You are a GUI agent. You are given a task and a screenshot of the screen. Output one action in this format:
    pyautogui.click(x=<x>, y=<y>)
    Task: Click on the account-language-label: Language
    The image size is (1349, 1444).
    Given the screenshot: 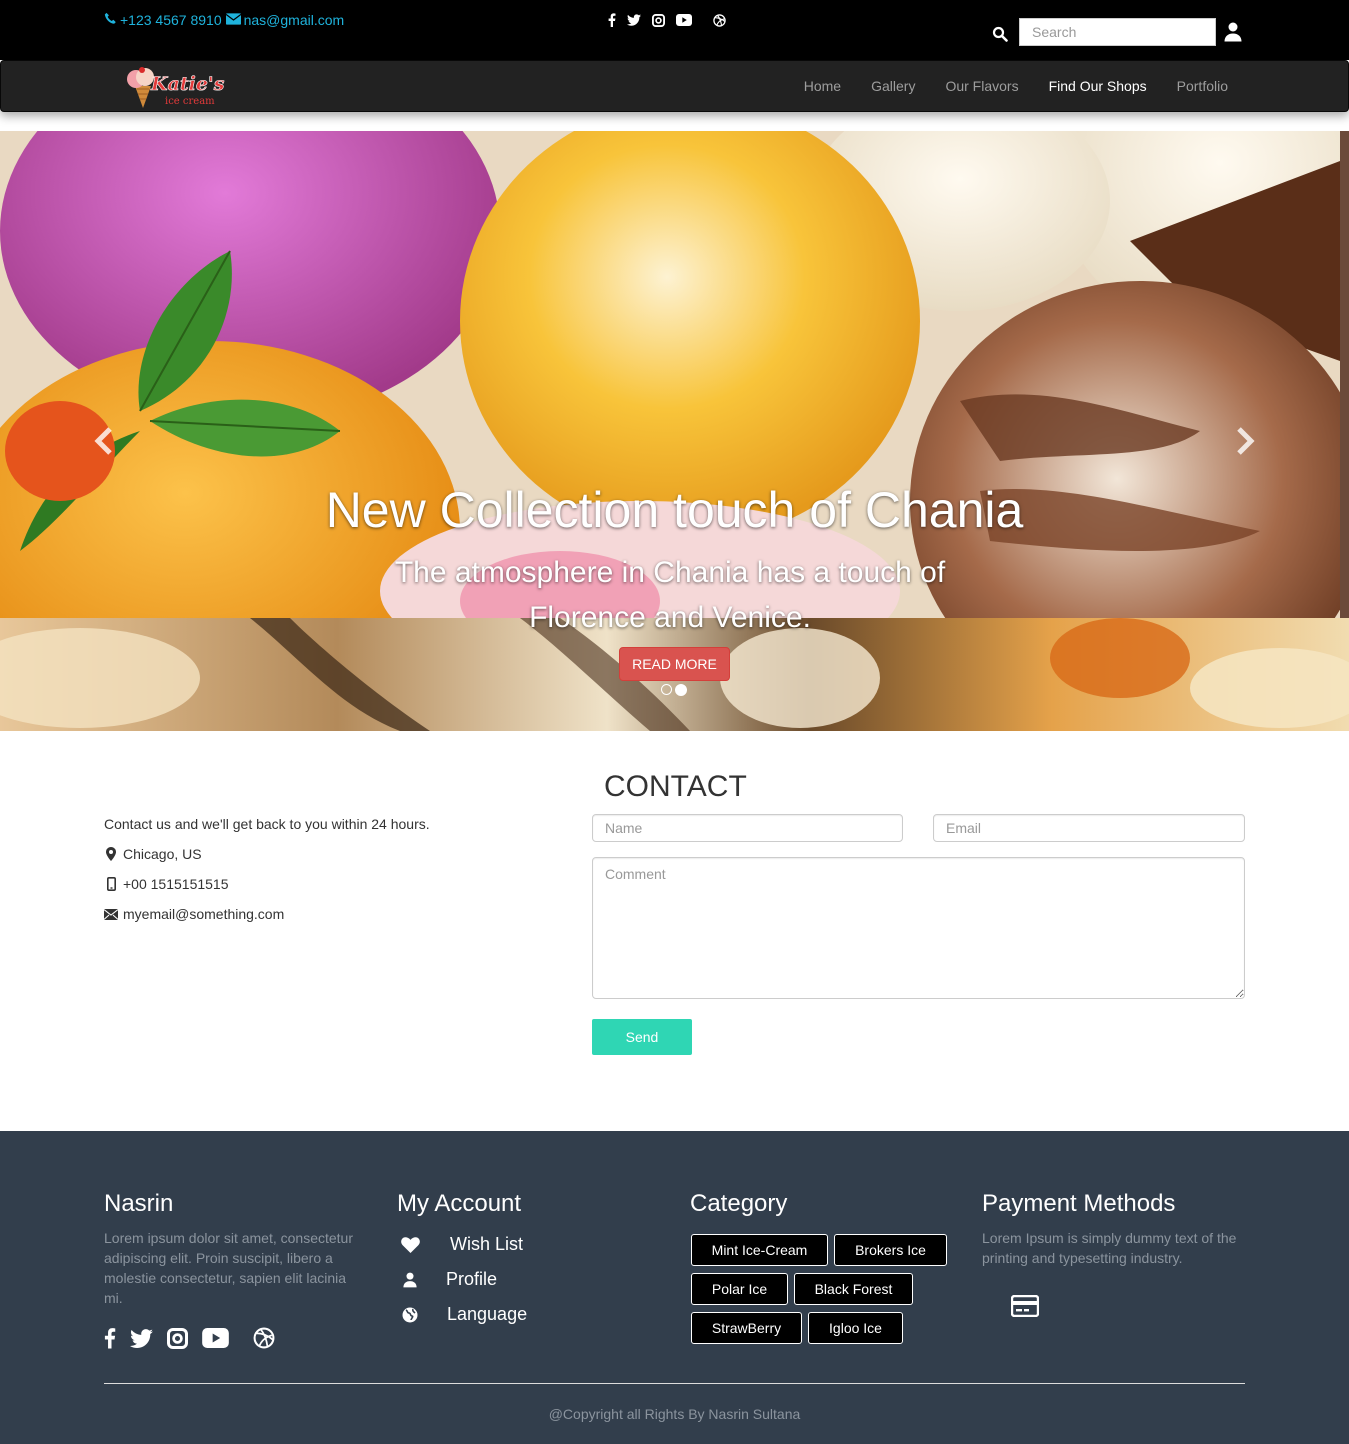 What is the action you would take?
    pyautogui.click(x=487, y=1314)
    